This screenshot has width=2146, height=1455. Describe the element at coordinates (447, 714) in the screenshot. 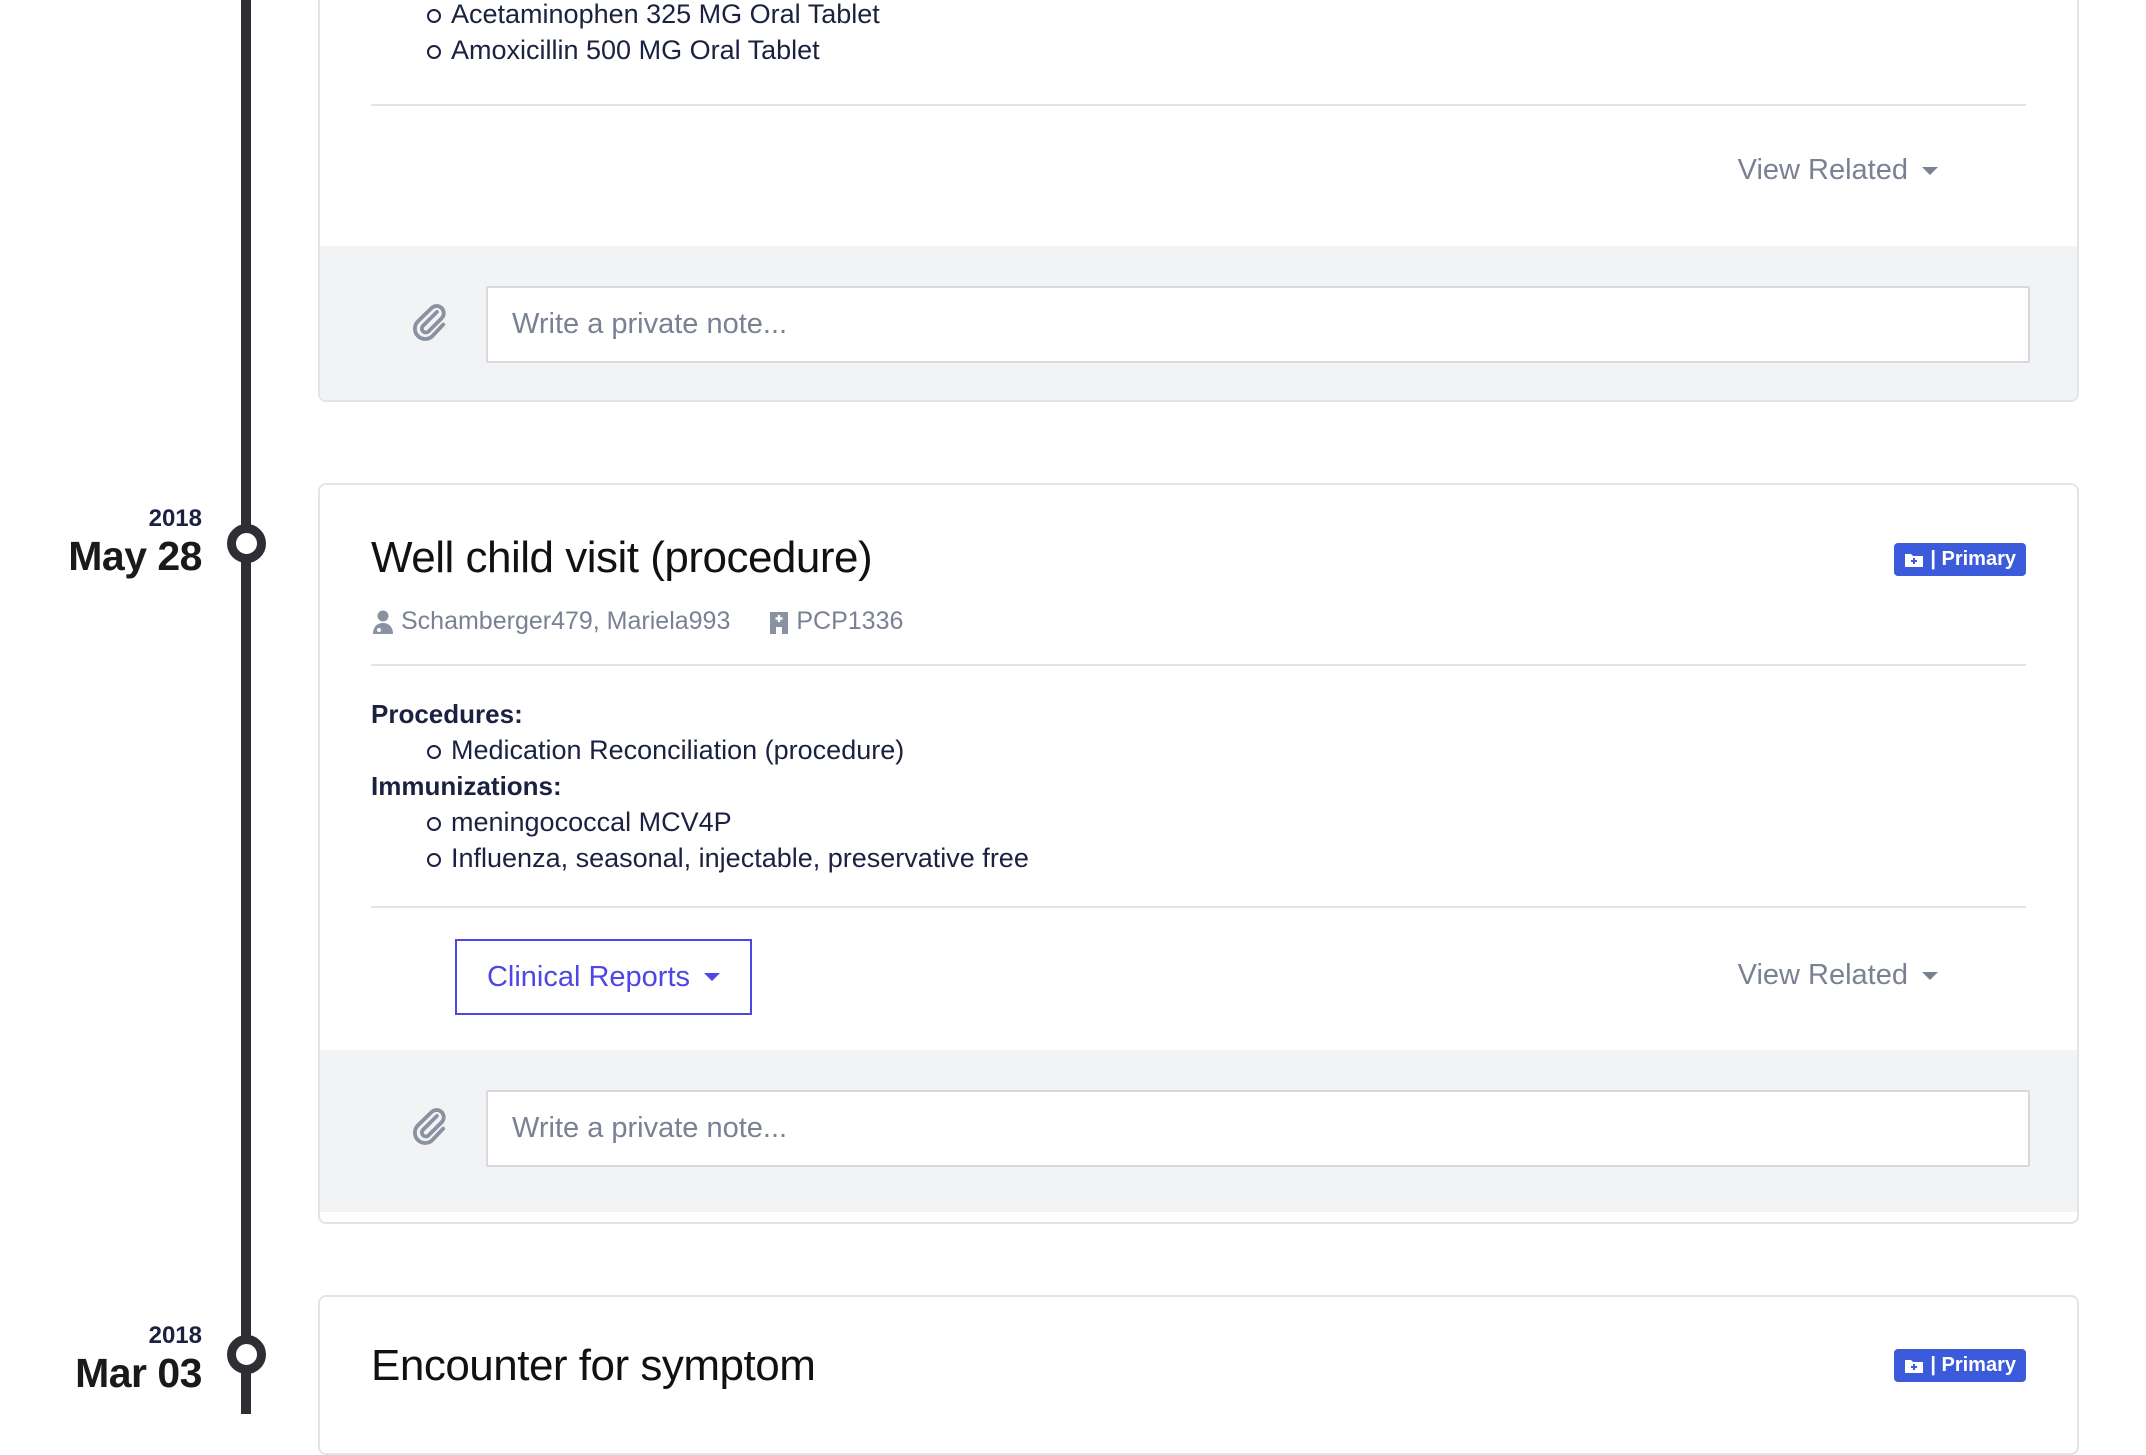

I see `section-label: Procedures:` at that location.